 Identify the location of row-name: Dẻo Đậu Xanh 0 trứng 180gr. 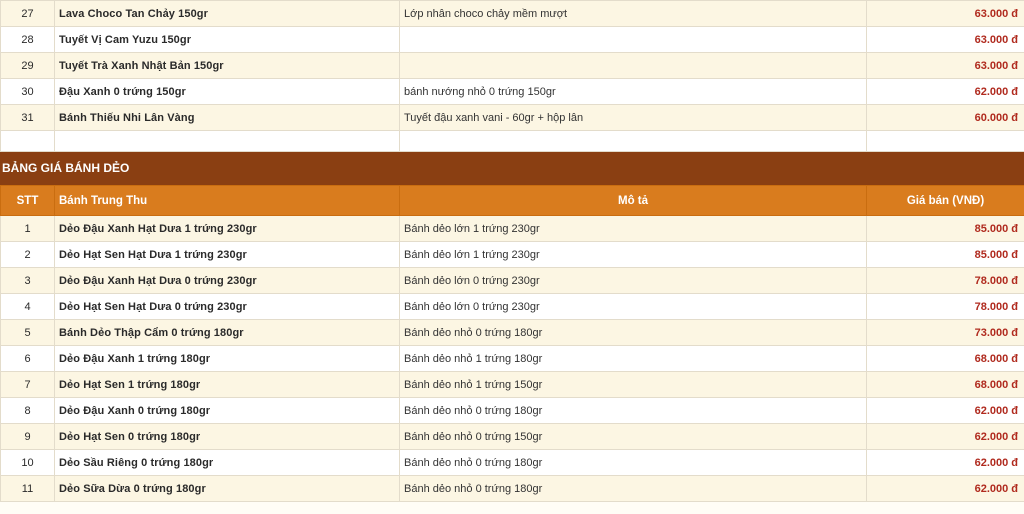
(227, 410).